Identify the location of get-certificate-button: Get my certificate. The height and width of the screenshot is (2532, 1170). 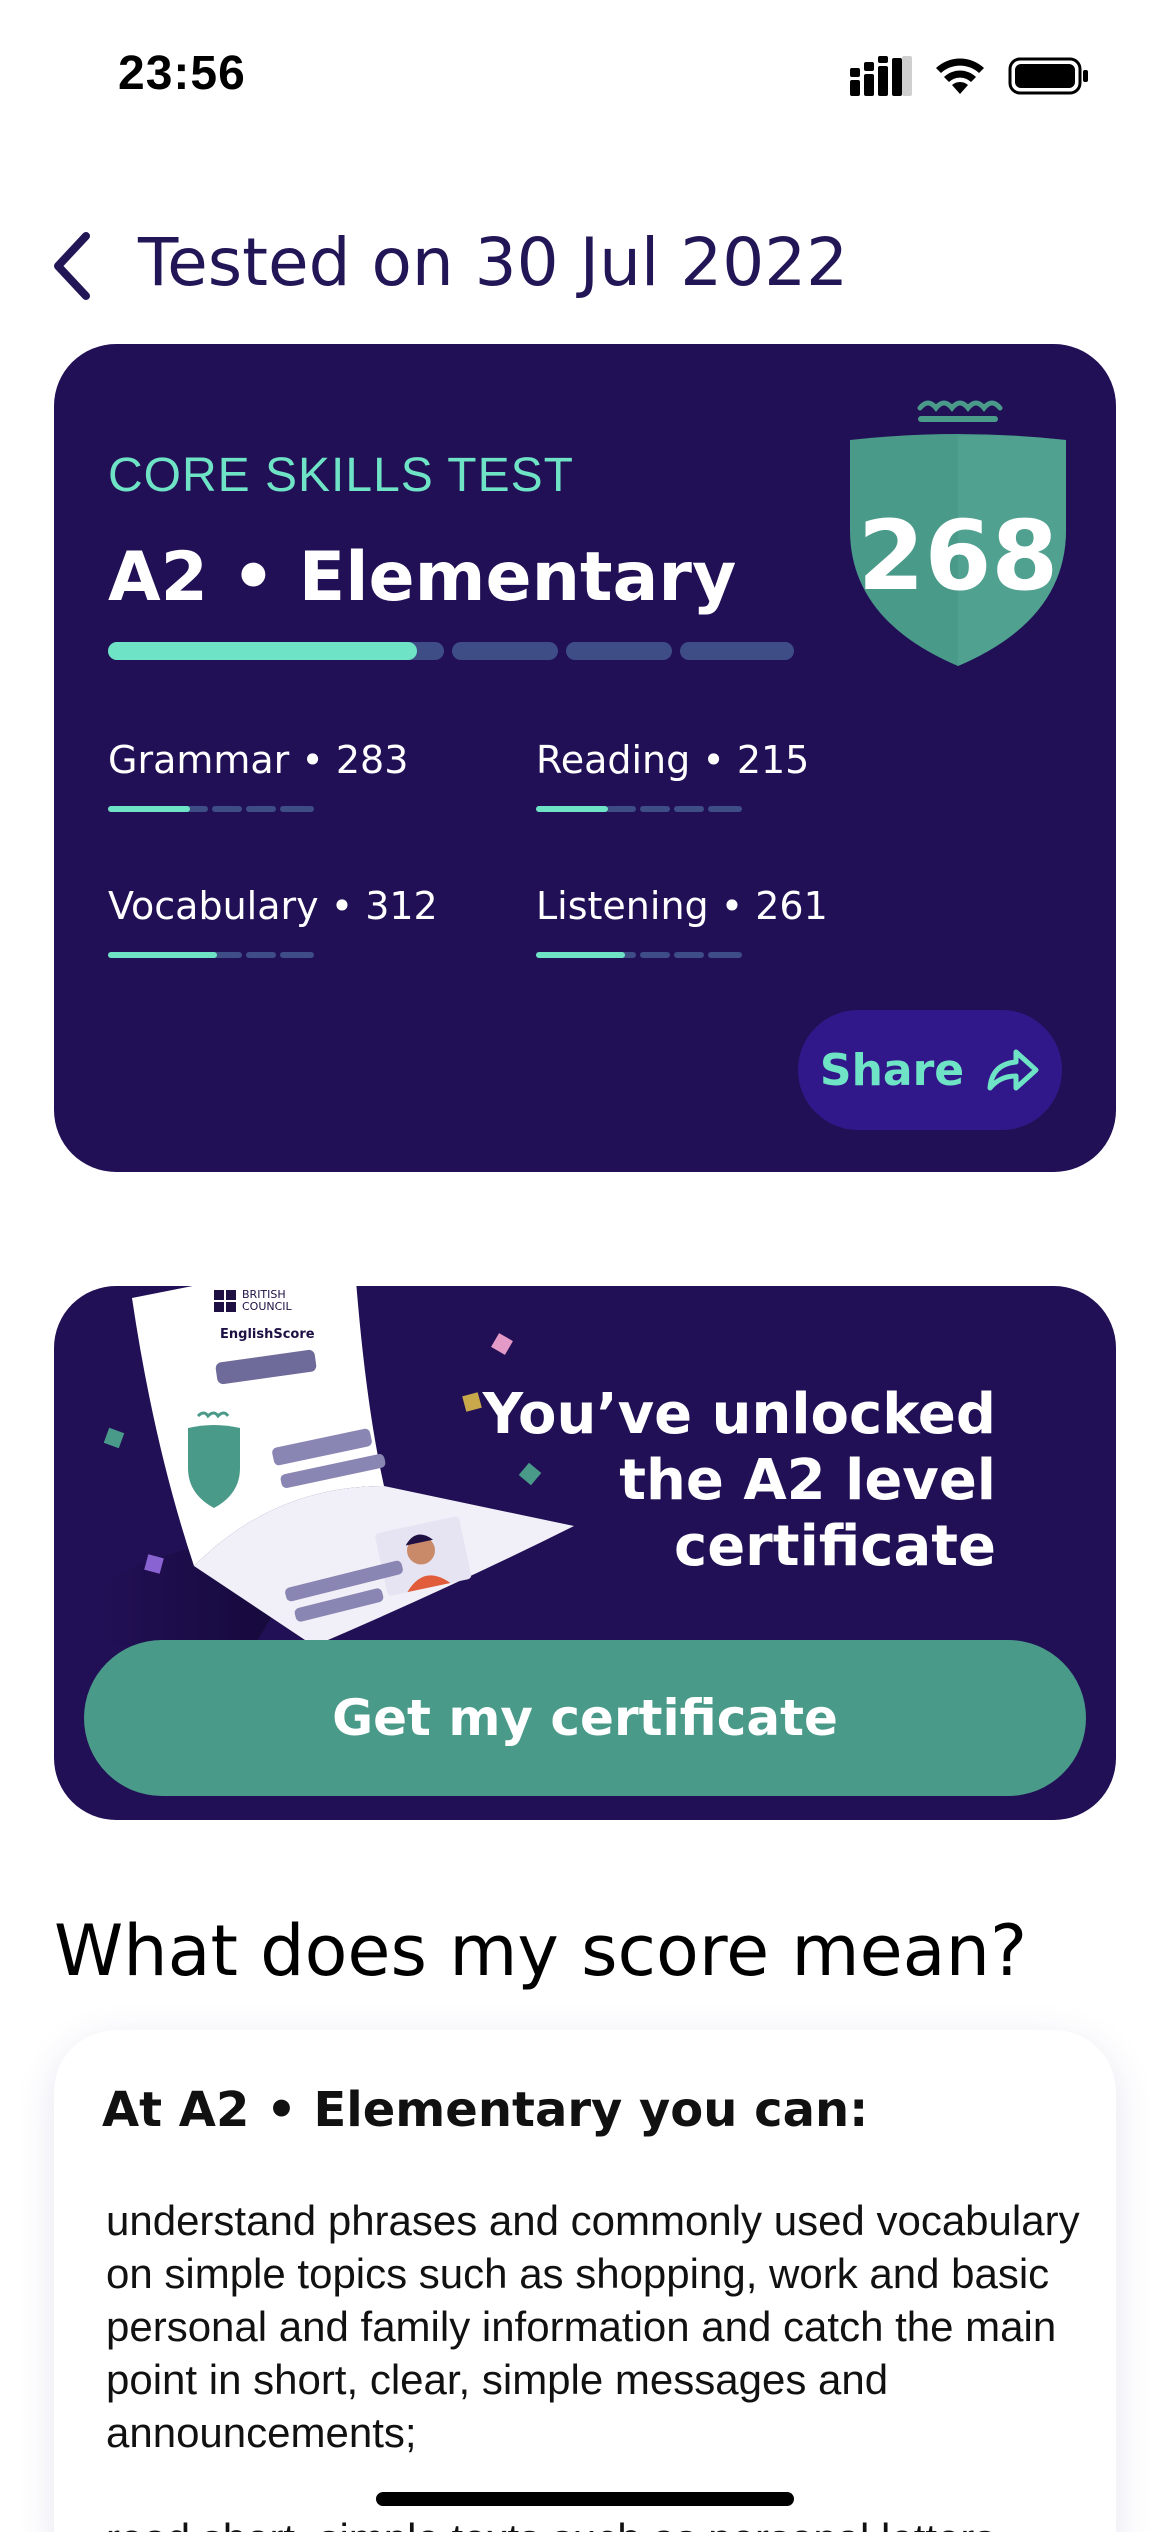
(585, 1718).